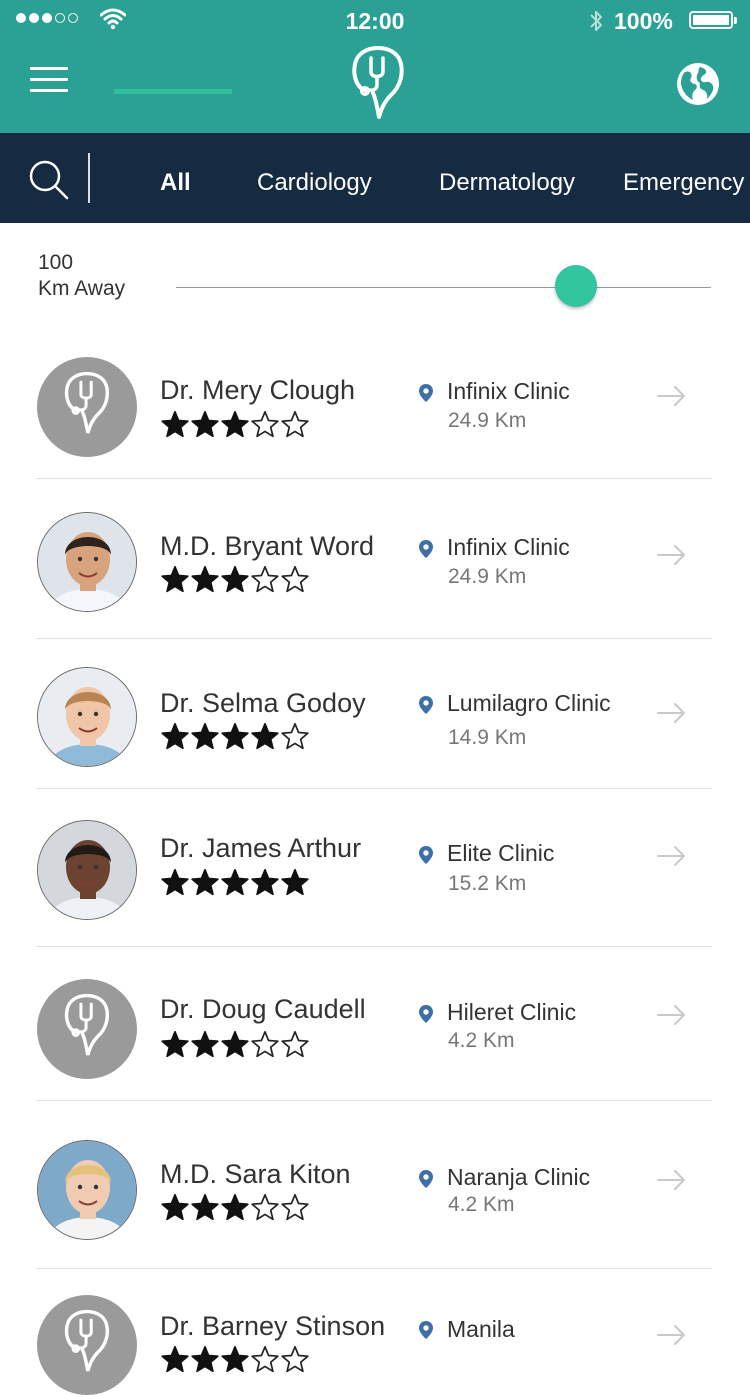 The width and height of the screenshot is (750, 1395). Describe the element at coordinates (596, 21) in the screenshot. I see `bluetooth-icon` at that location.